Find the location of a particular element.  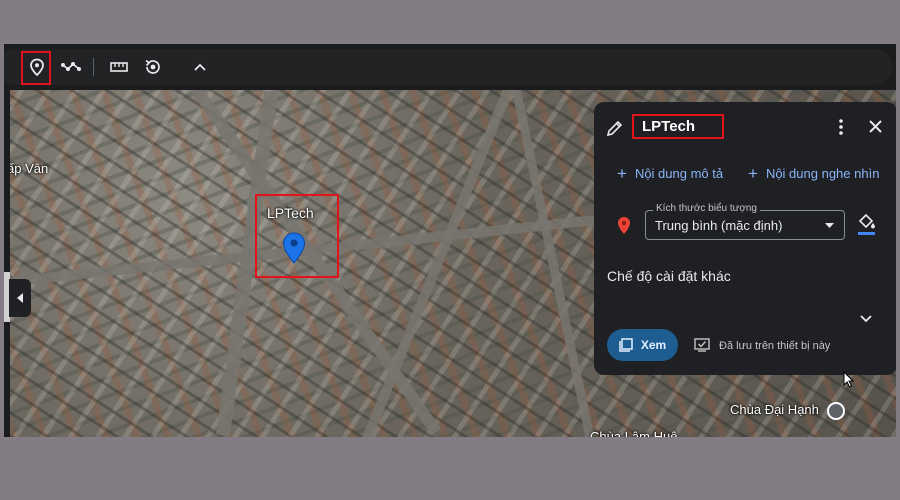

measure-button is located at coordinates (119, 67).